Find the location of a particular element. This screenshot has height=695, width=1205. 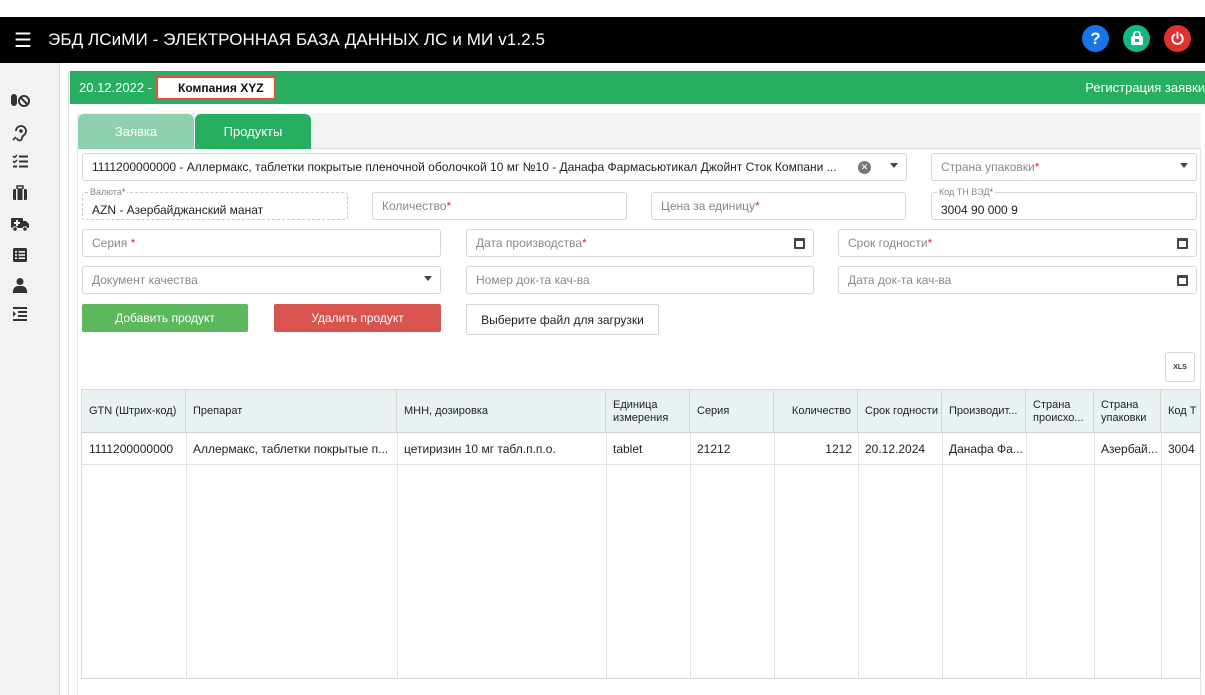

hearing-icon is located at coordinates (20, 133).